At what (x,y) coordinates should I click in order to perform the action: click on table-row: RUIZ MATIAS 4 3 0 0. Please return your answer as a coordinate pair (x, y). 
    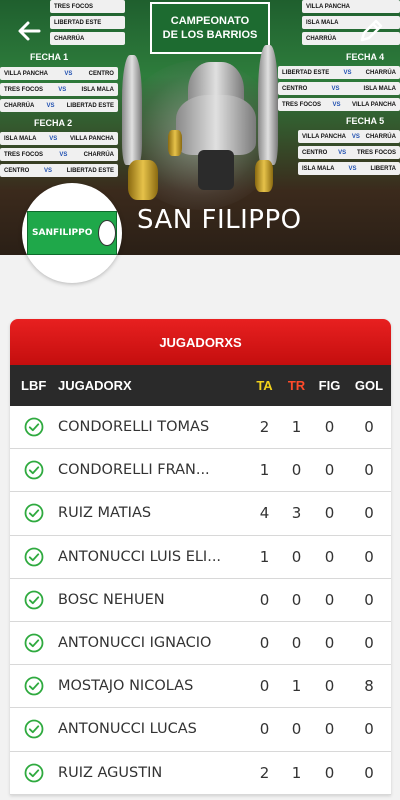
    Looking at the image, I should click on (200, 514).